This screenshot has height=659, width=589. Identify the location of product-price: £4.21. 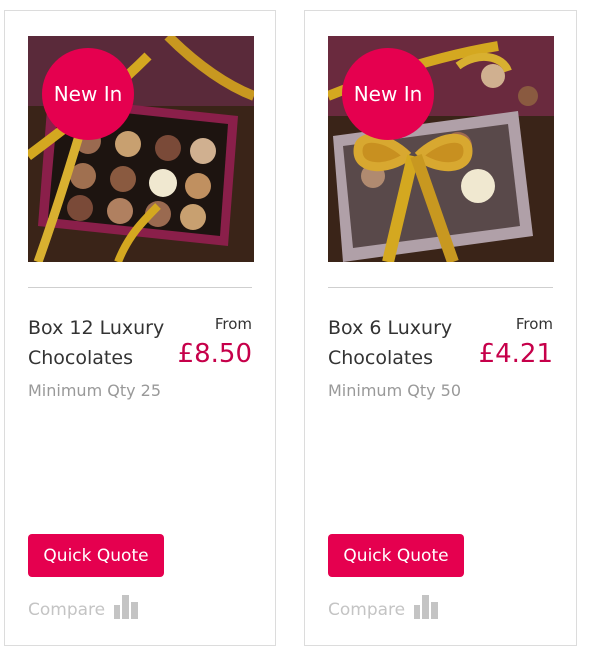
(515, 354).